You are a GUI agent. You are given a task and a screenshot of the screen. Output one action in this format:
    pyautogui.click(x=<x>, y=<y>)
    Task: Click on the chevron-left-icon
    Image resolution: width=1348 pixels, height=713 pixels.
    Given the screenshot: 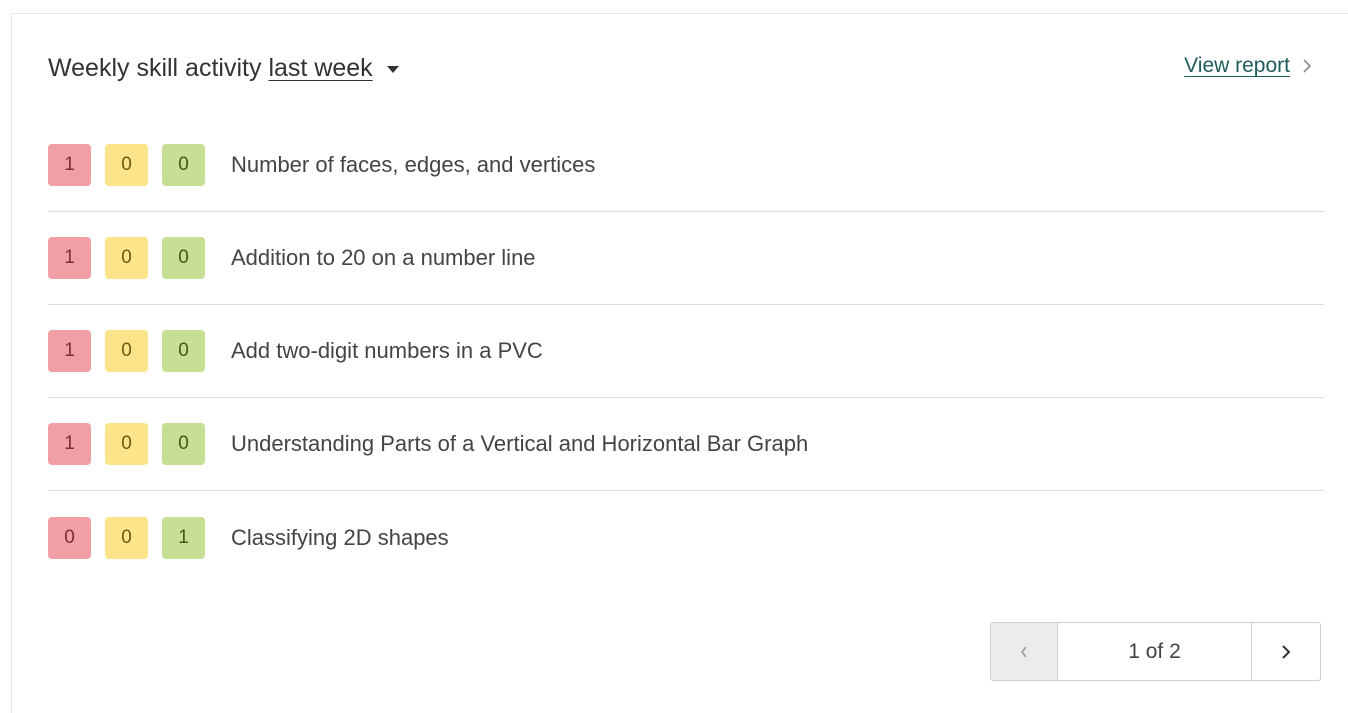 What is the action you would take?
    pyautogui.click(x=1023, y=651)
    